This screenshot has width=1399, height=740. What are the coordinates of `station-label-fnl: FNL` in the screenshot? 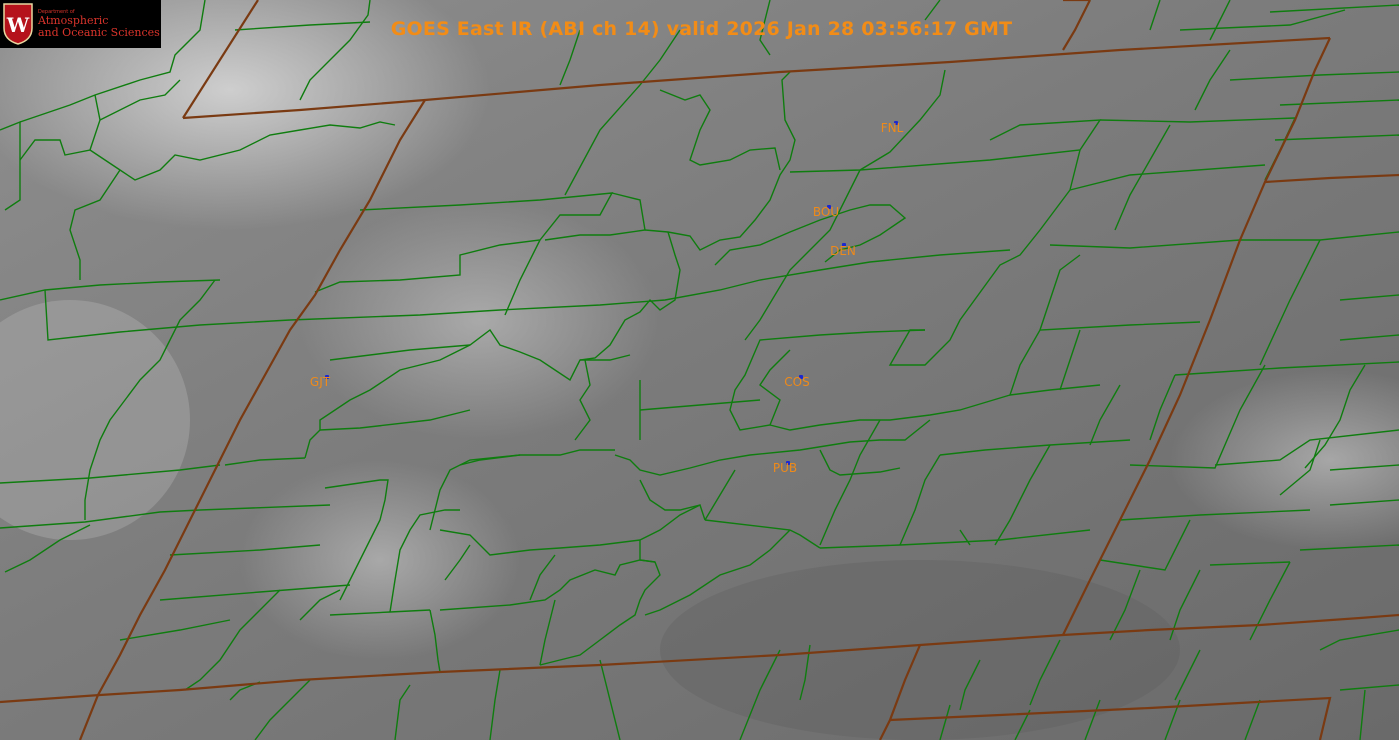 It's located at (892, 128).